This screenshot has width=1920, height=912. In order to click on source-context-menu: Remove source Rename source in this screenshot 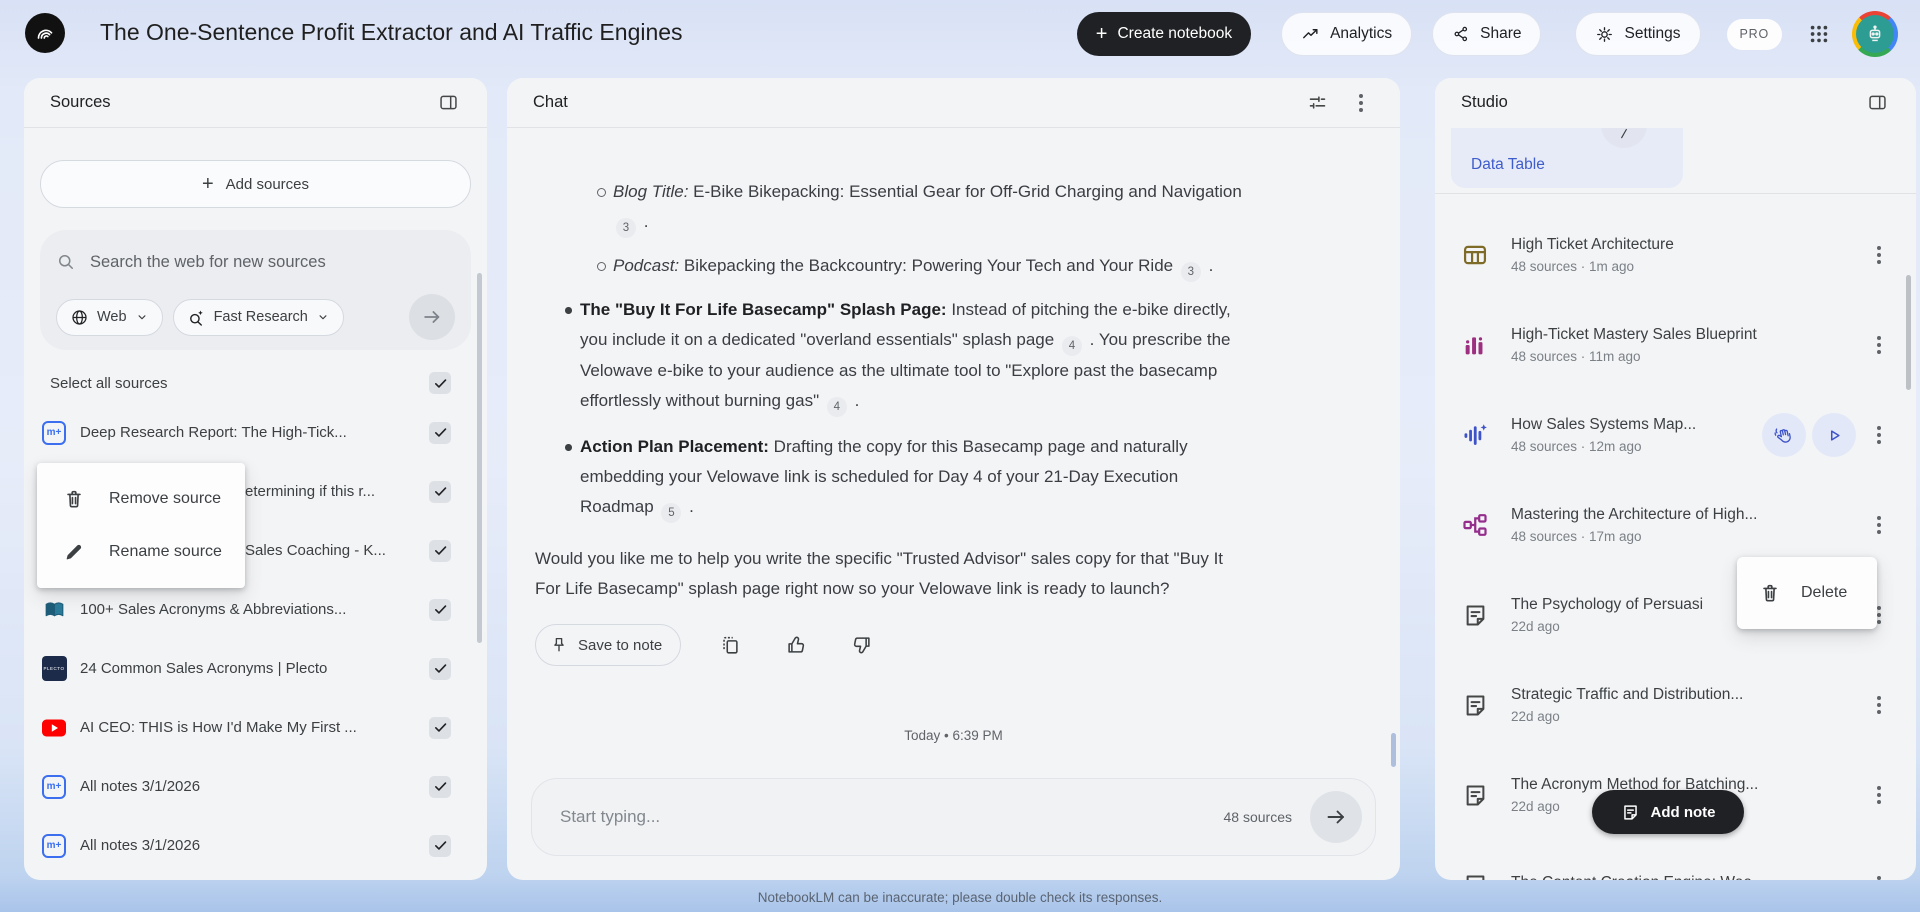, I will do `click(141, 525)`.